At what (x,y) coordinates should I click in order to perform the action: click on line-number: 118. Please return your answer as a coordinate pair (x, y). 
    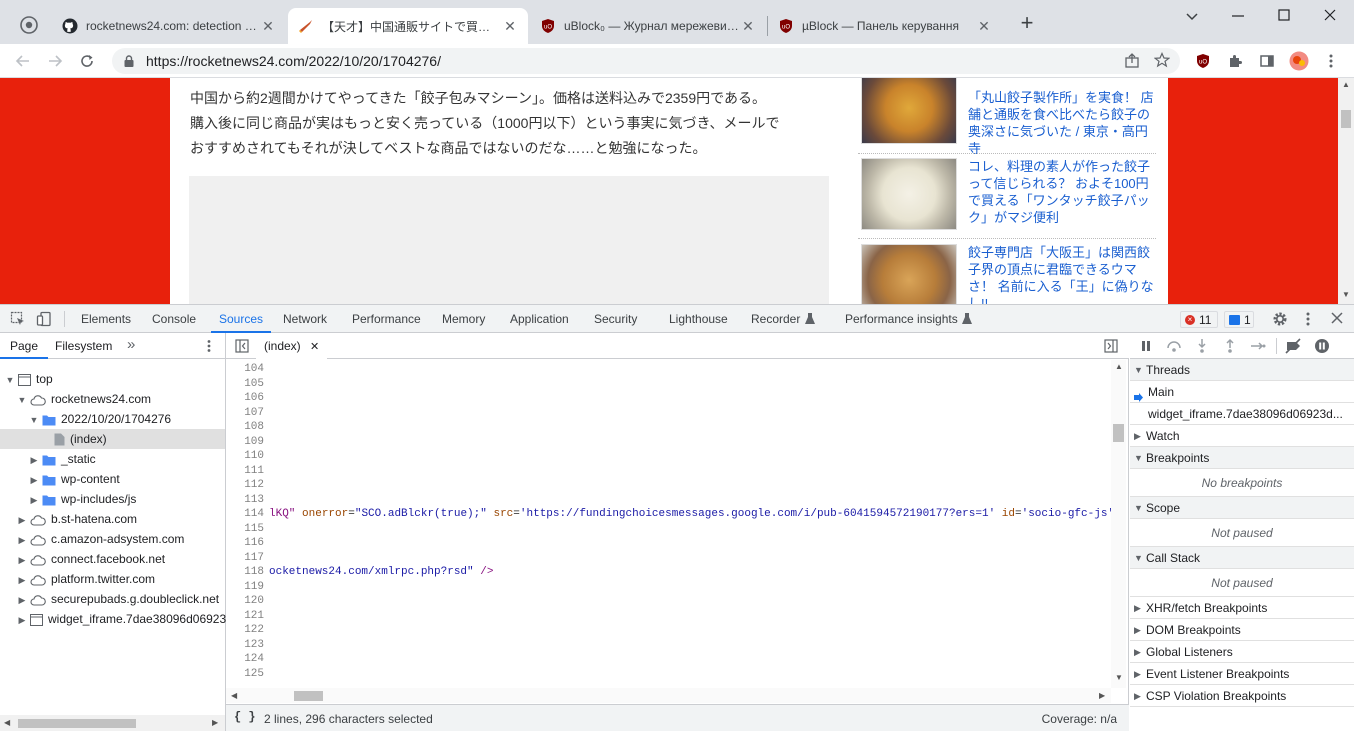
    Looking at the image, I should click on (246, 572).